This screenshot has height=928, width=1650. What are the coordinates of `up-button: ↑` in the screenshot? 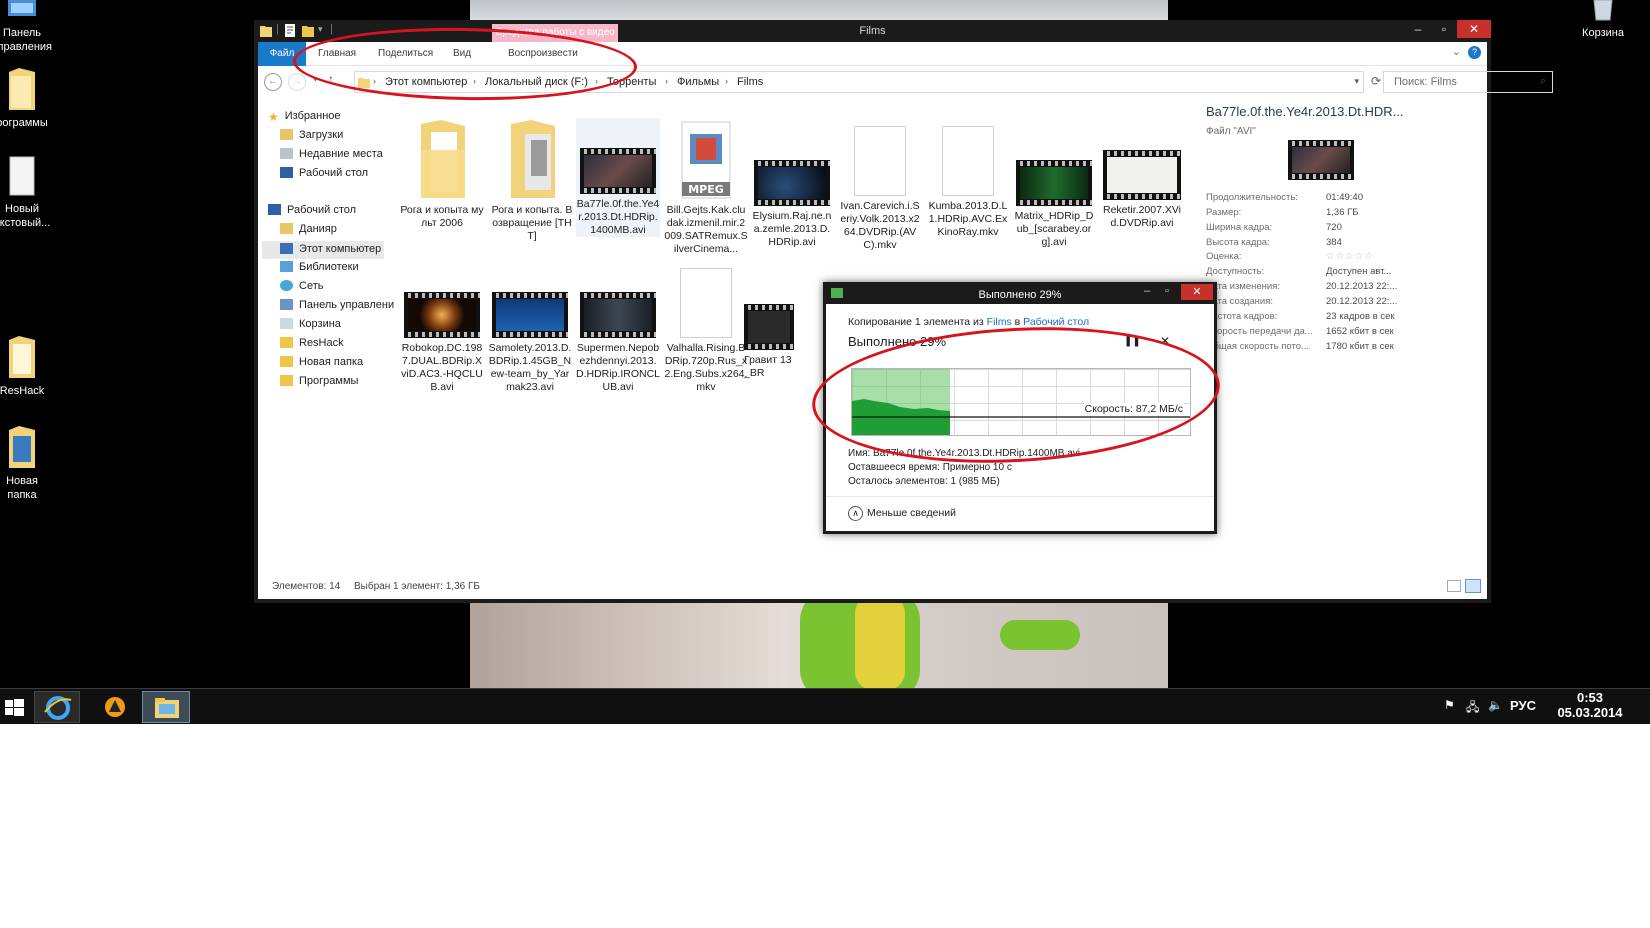 It's located at (331, 79).